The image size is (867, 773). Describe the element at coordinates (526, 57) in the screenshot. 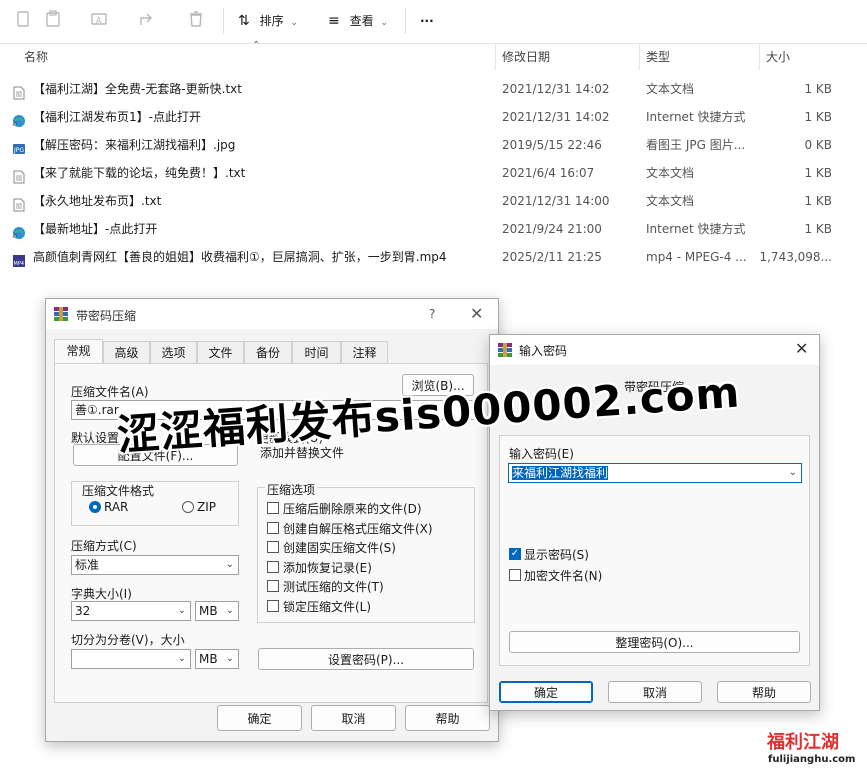

I see `column-header-date: 修改日期` at that location.